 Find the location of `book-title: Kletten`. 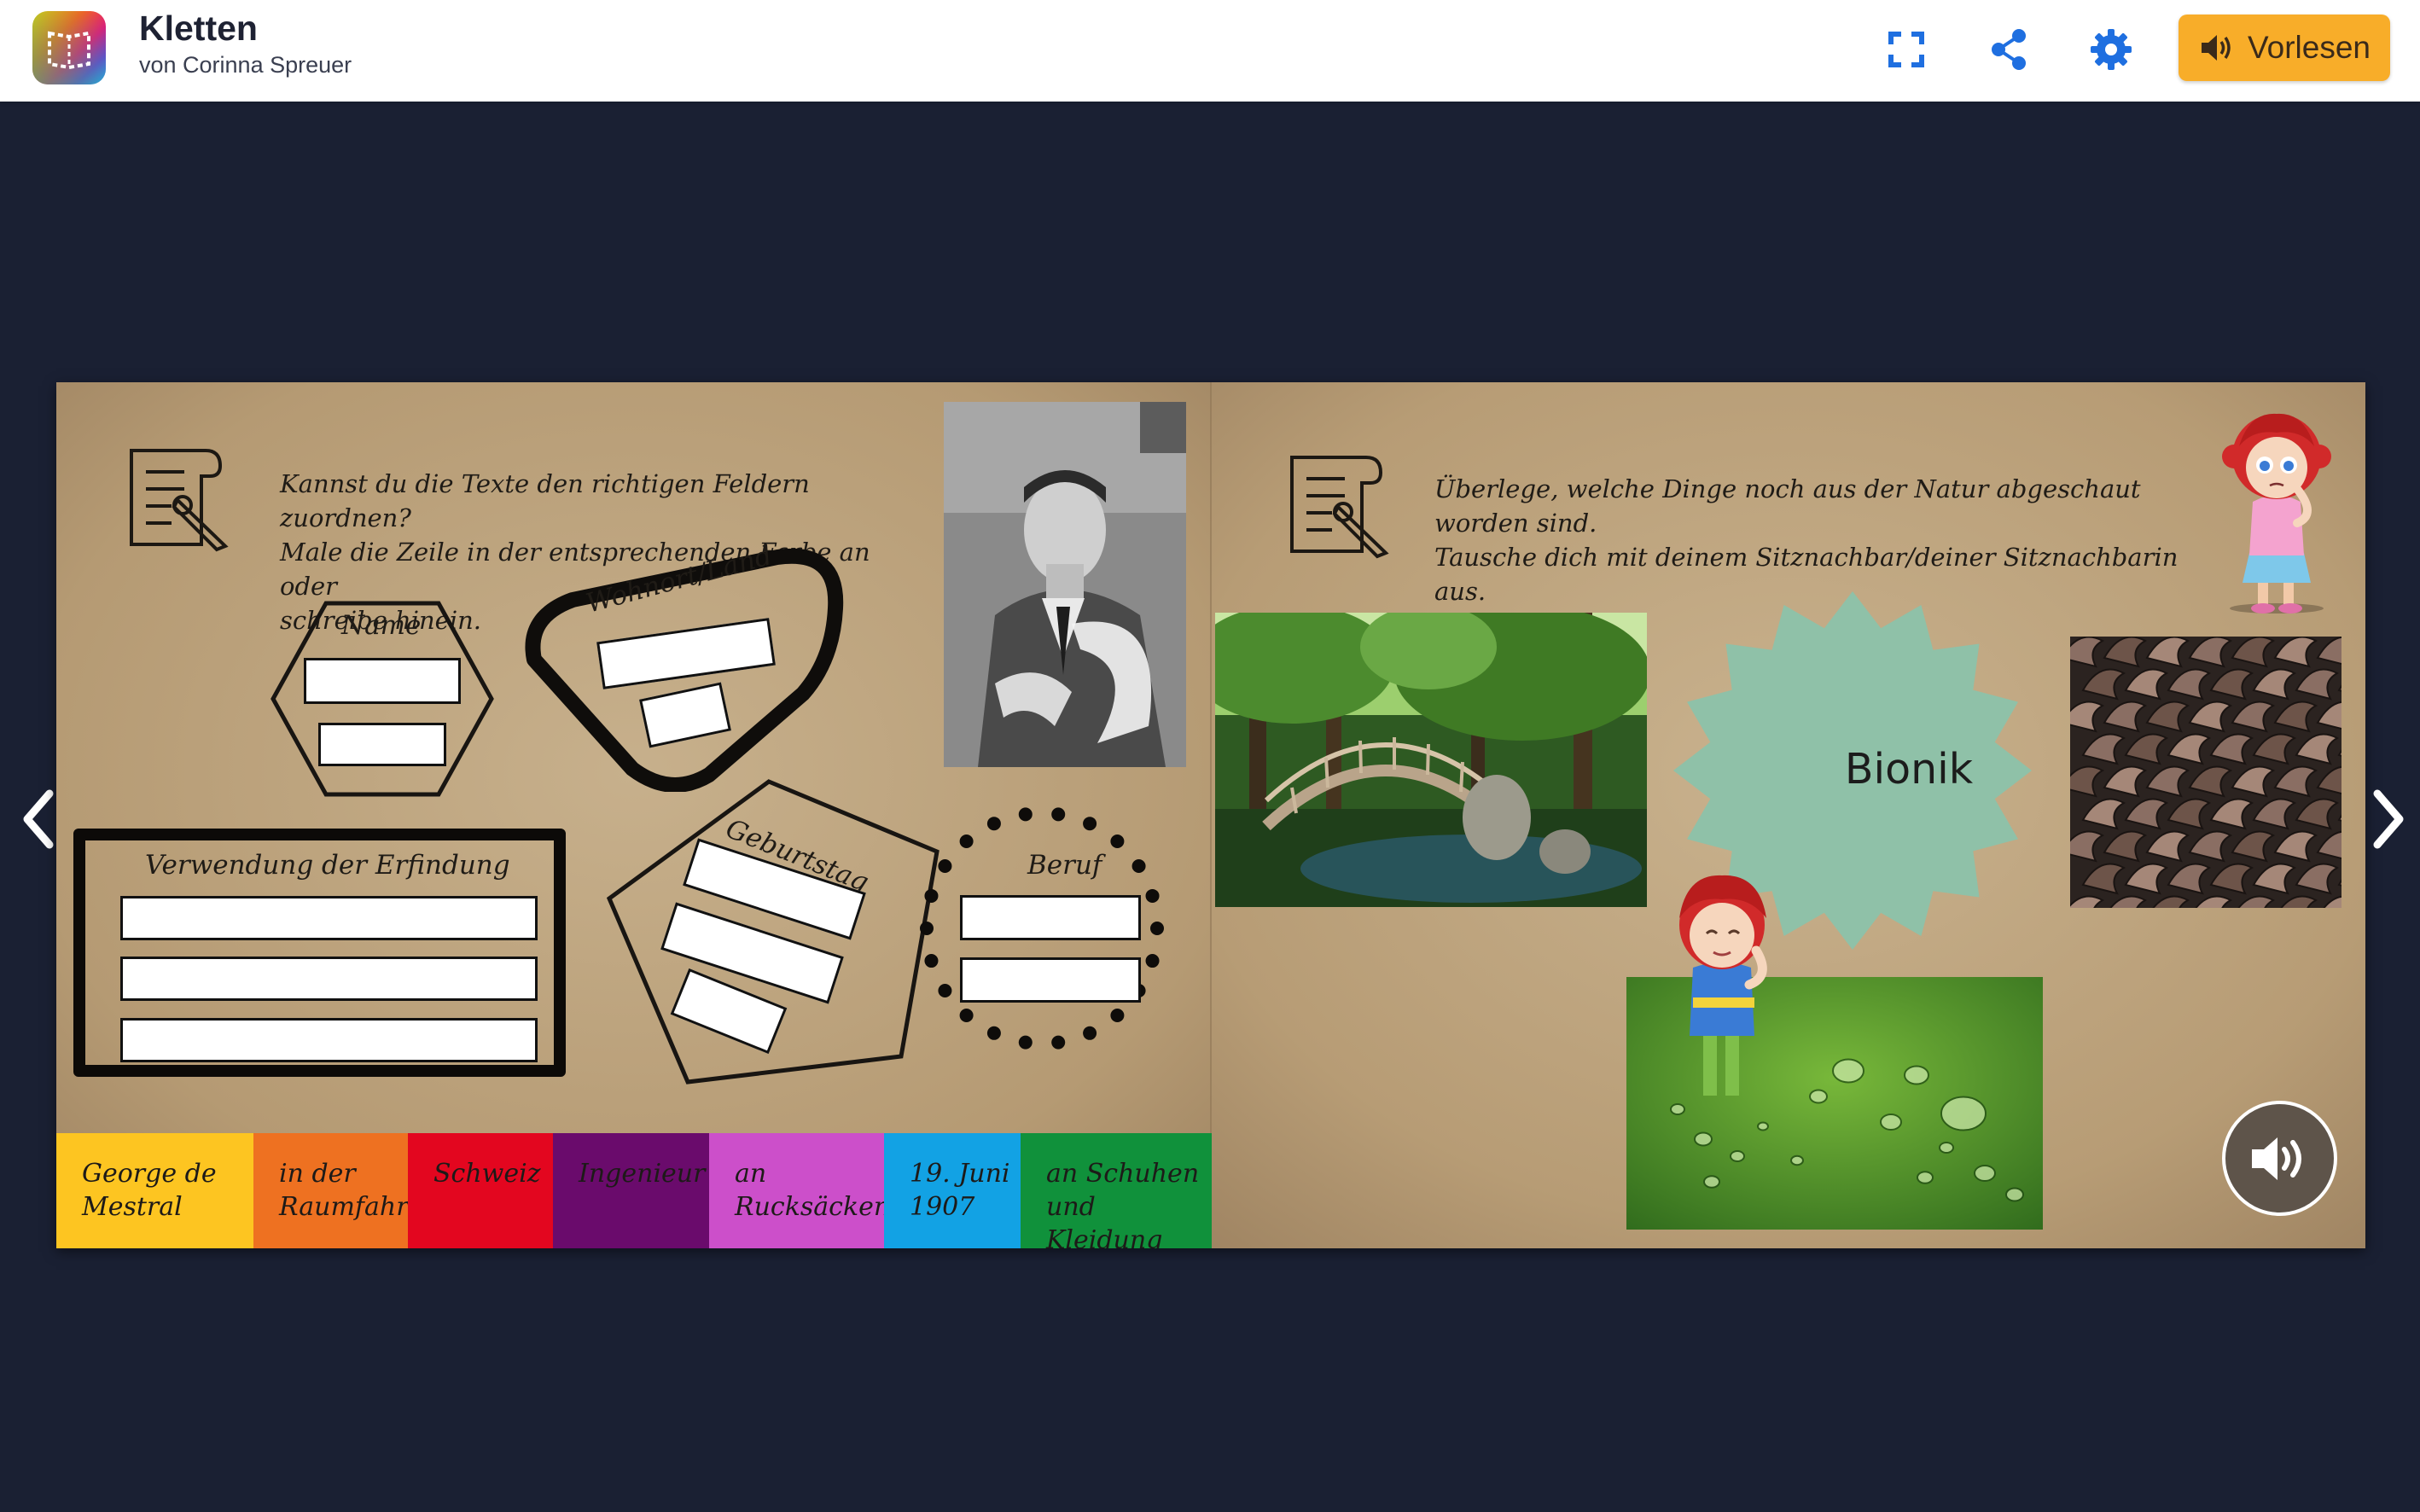

book-title: Kletten is located at coordinates (198, 28).